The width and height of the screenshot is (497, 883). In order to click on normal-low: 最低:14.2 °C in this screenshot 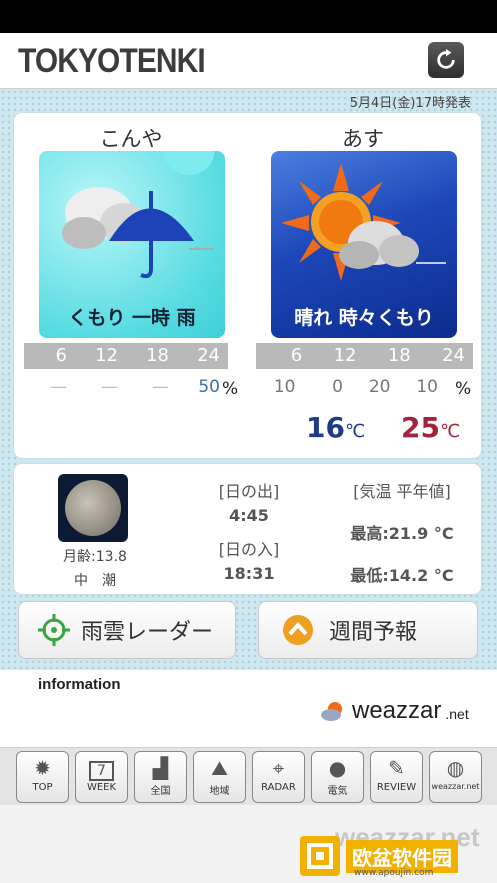, I will do `click(402, 575)`.